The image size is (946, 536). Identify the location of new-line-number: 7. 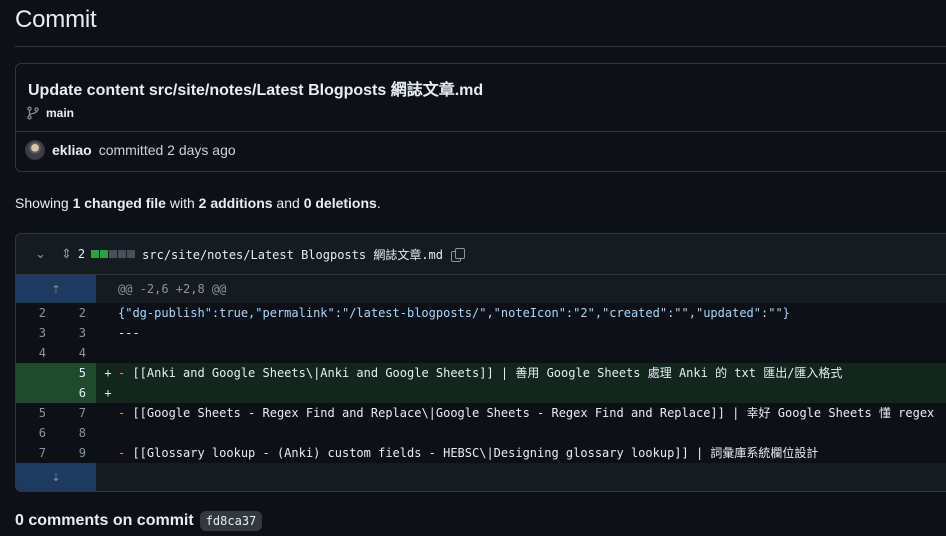
(66, 413).